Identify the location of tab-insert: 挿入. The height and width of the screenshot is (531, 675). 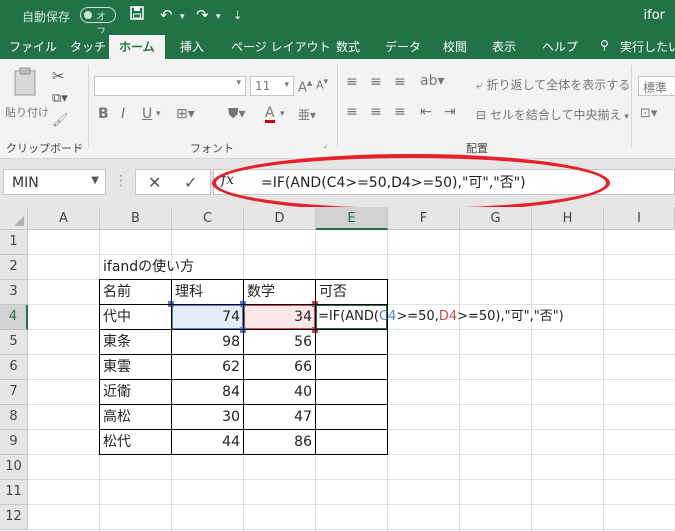
(192, 46).